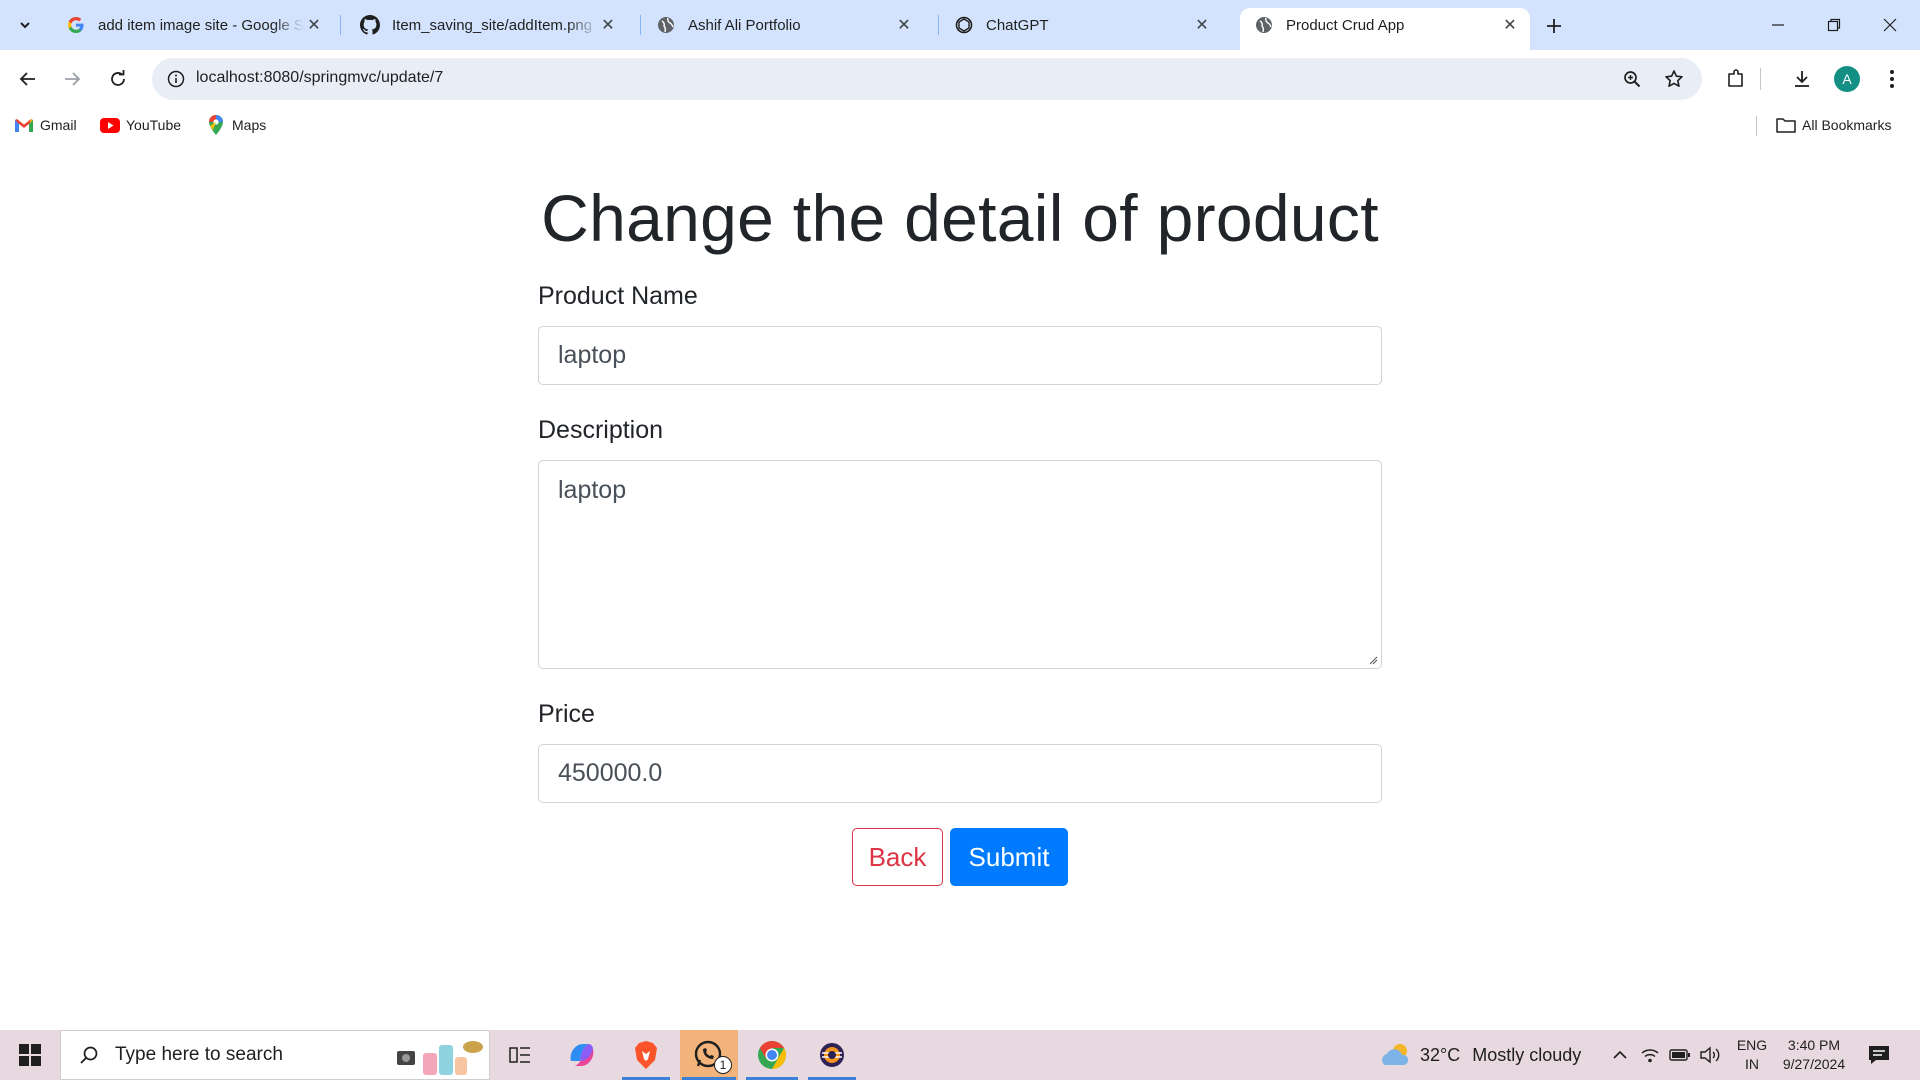  I want to click on chatgpt-icon, so click(964, 25).